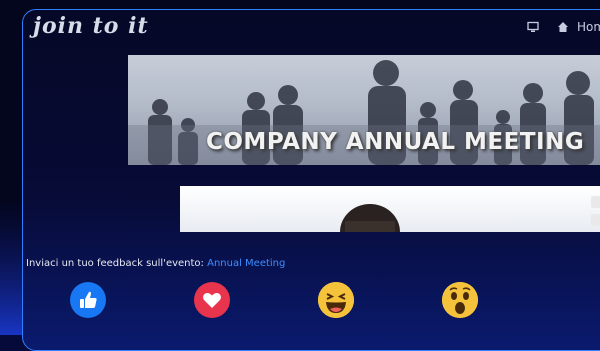 This screenshot has height=351, width=600. What do you see at coordinates (533, 27) in the screenshot?
I see `monitor-icon` at bounding box center [533, 27].